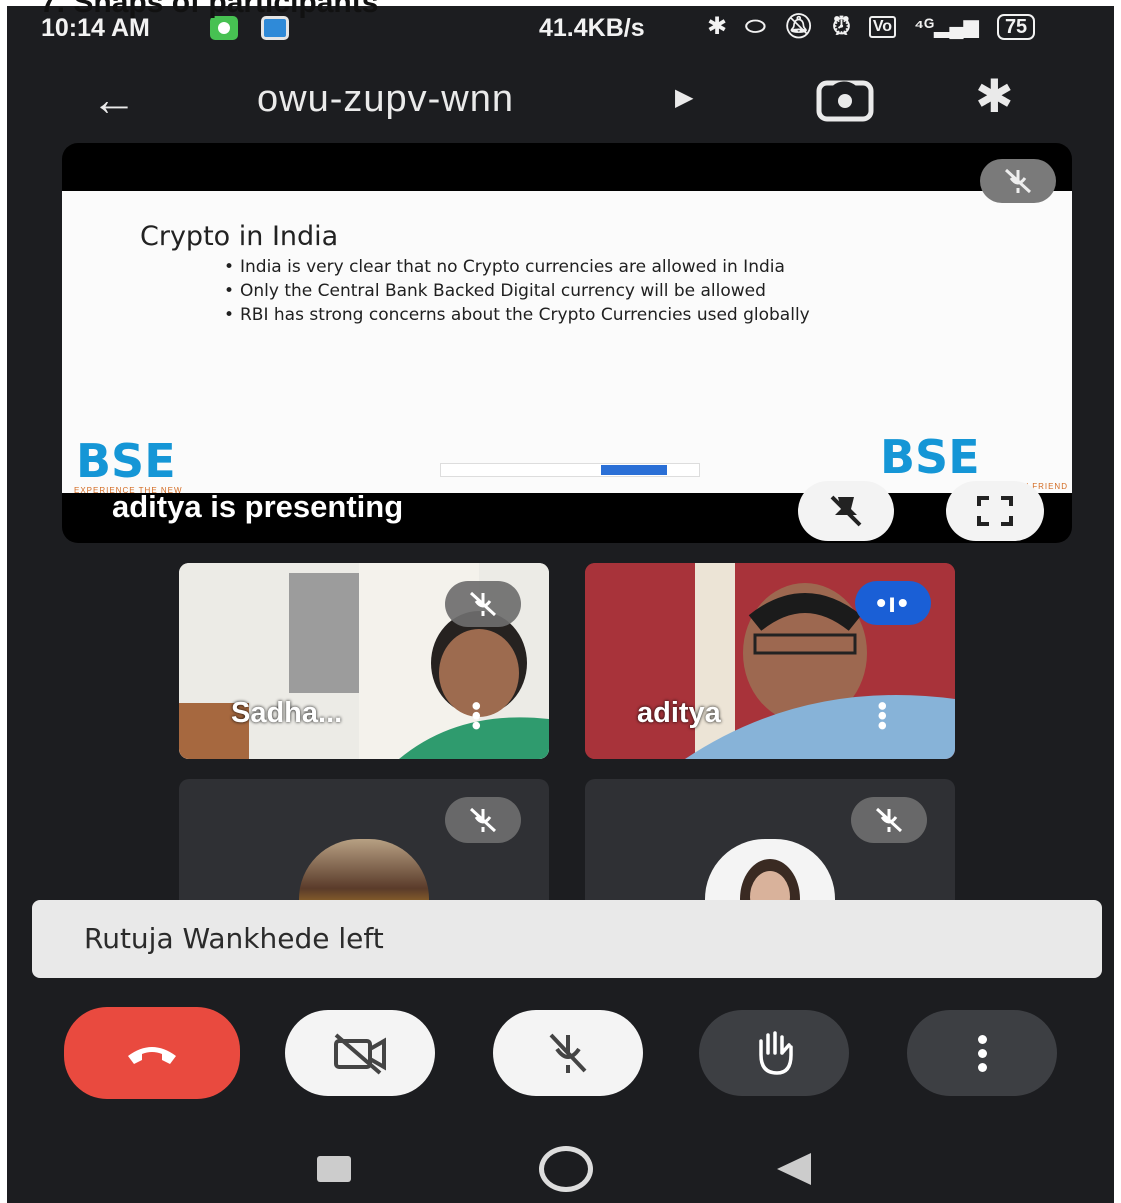 The image size is (1121, 1203). I want to click on meeting-code: owu-zupv-wnn, so click(385, 99).